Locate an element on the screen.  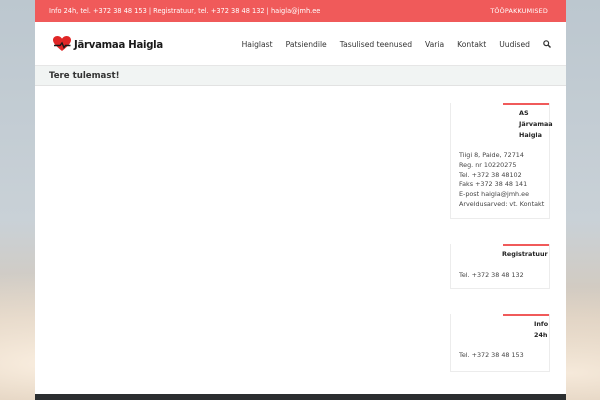
nav-item-kontakt: Kontakt is located at coordinates (471, 44).